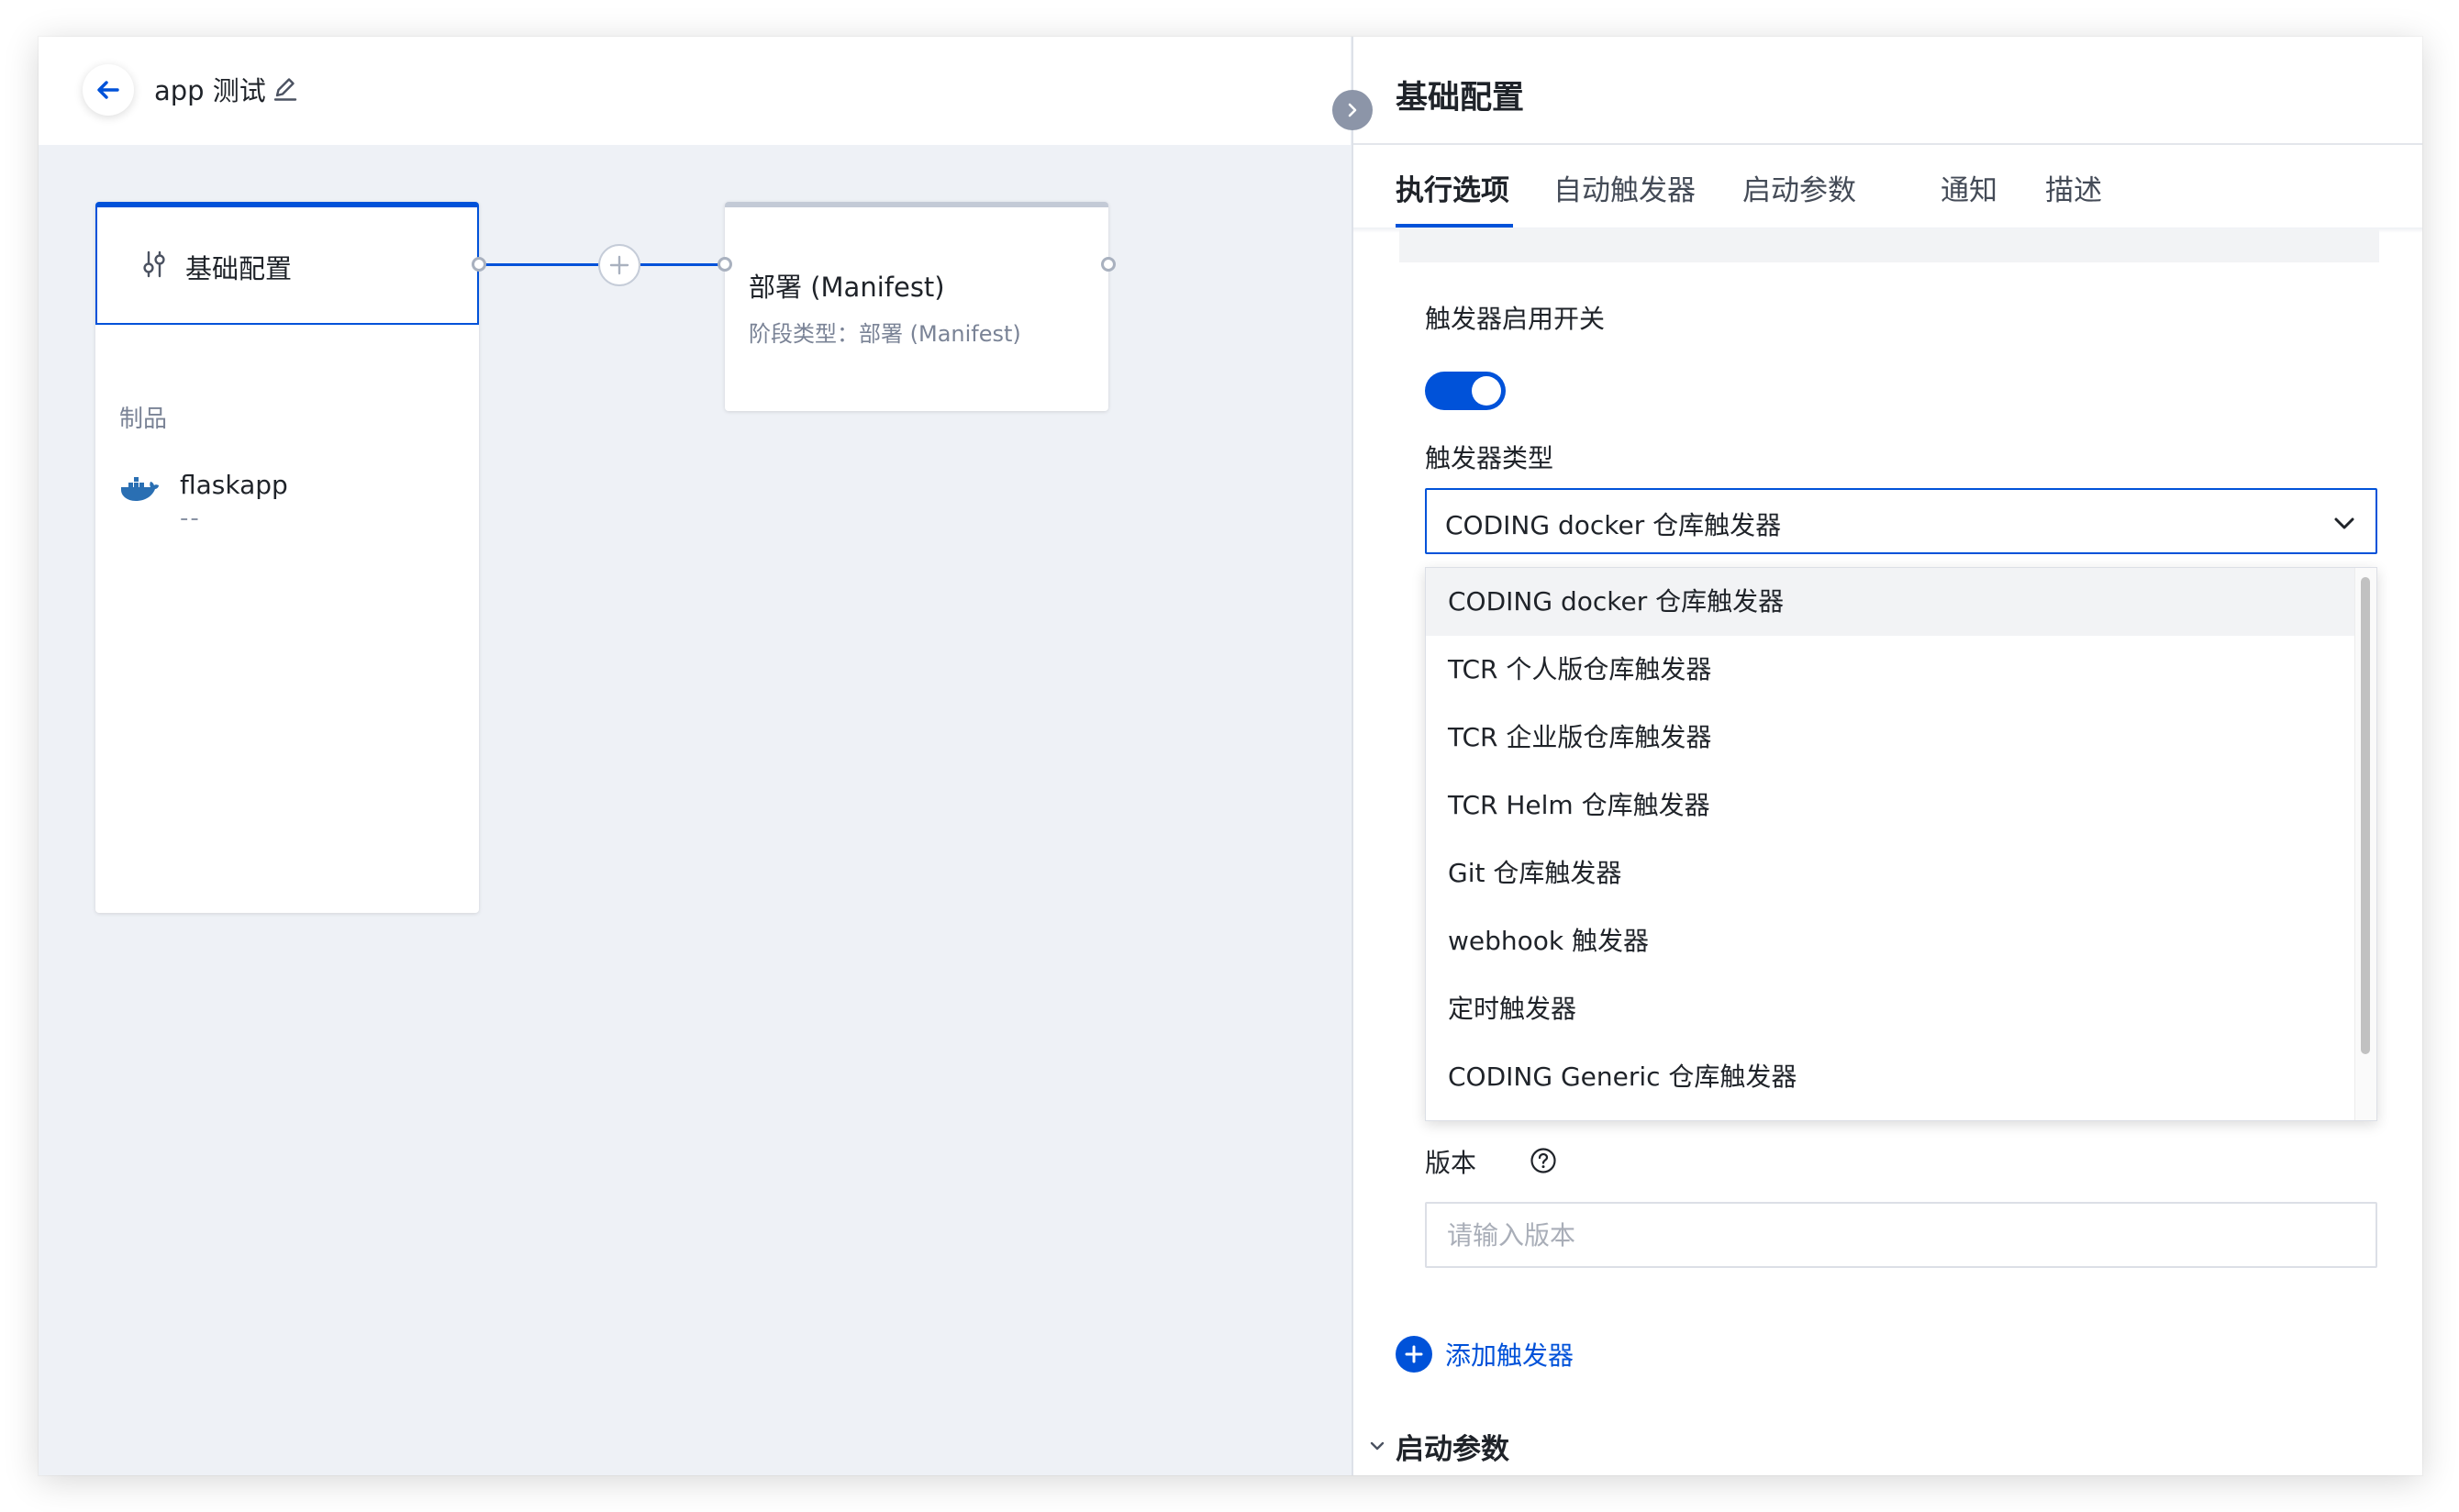 This screenshot has width=2459, height=1512. What do you see at coordinates (239, 269) in the screenshot?
I see `stage-name: 基础配置` at bounding box center [239, 269].